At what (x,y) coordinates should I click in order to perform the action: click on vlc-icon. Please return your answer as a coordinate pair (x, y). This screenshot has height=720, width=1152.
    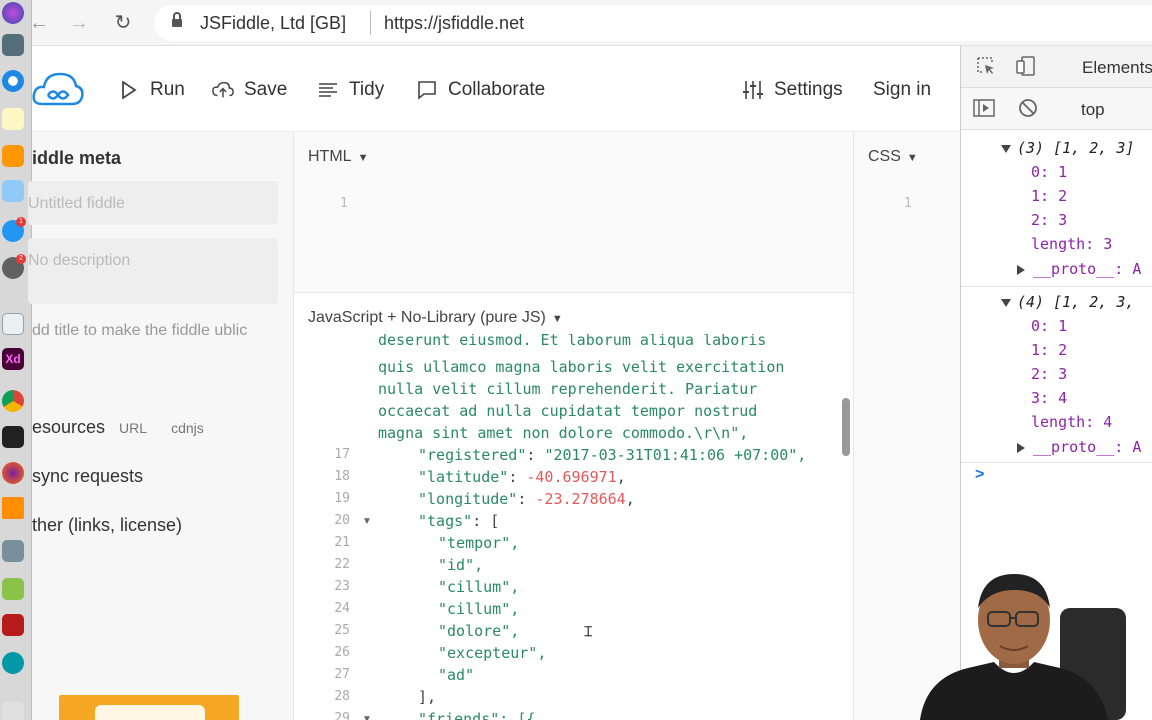
    Looking at the image, I should click on (13, 508).